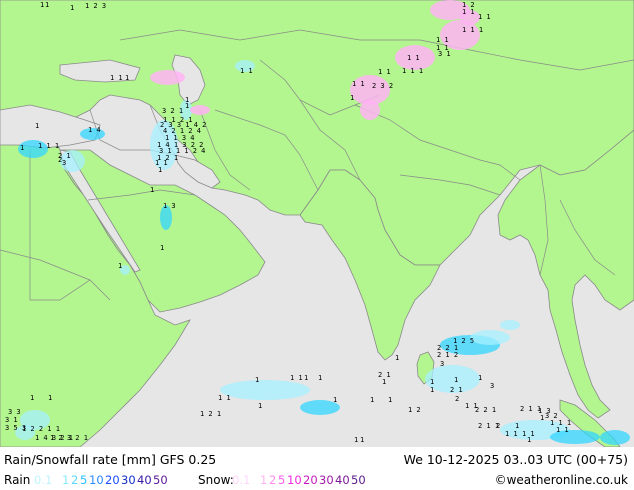 This screenshot has width=634, height=490. I want to click on rain-intensity-label: 3 3, so click(14, 412).